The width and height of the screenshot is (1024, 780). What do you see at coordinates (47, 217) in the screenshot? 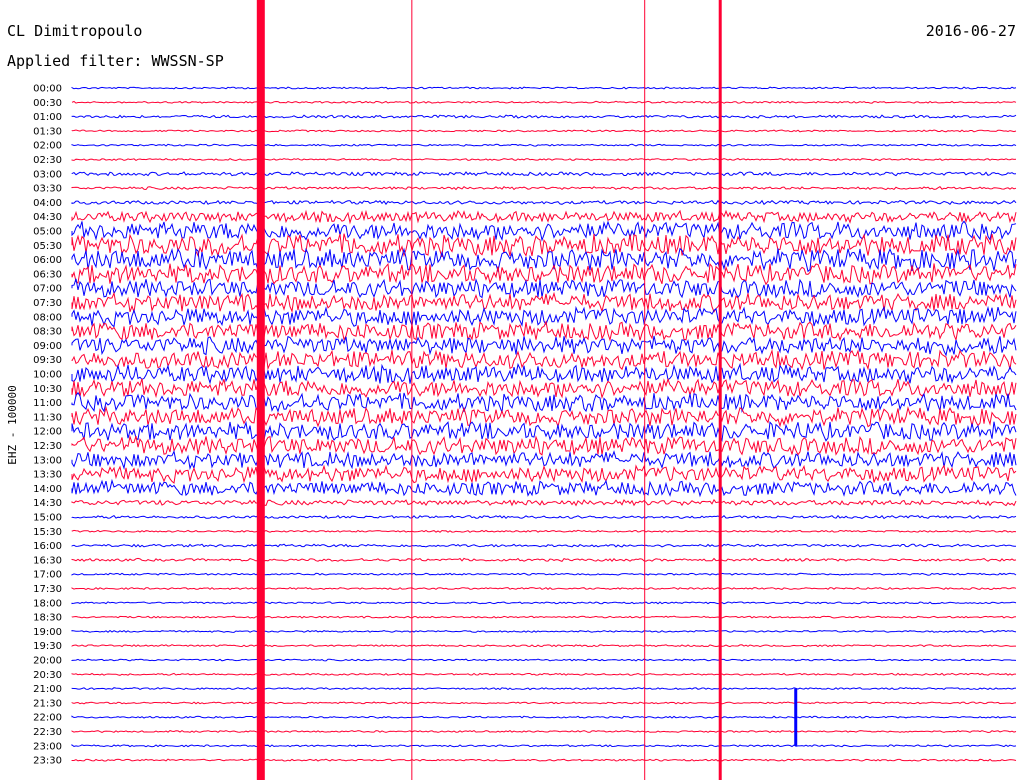
I see `row-time-label: 04:30` at bounding box center [47, 217].